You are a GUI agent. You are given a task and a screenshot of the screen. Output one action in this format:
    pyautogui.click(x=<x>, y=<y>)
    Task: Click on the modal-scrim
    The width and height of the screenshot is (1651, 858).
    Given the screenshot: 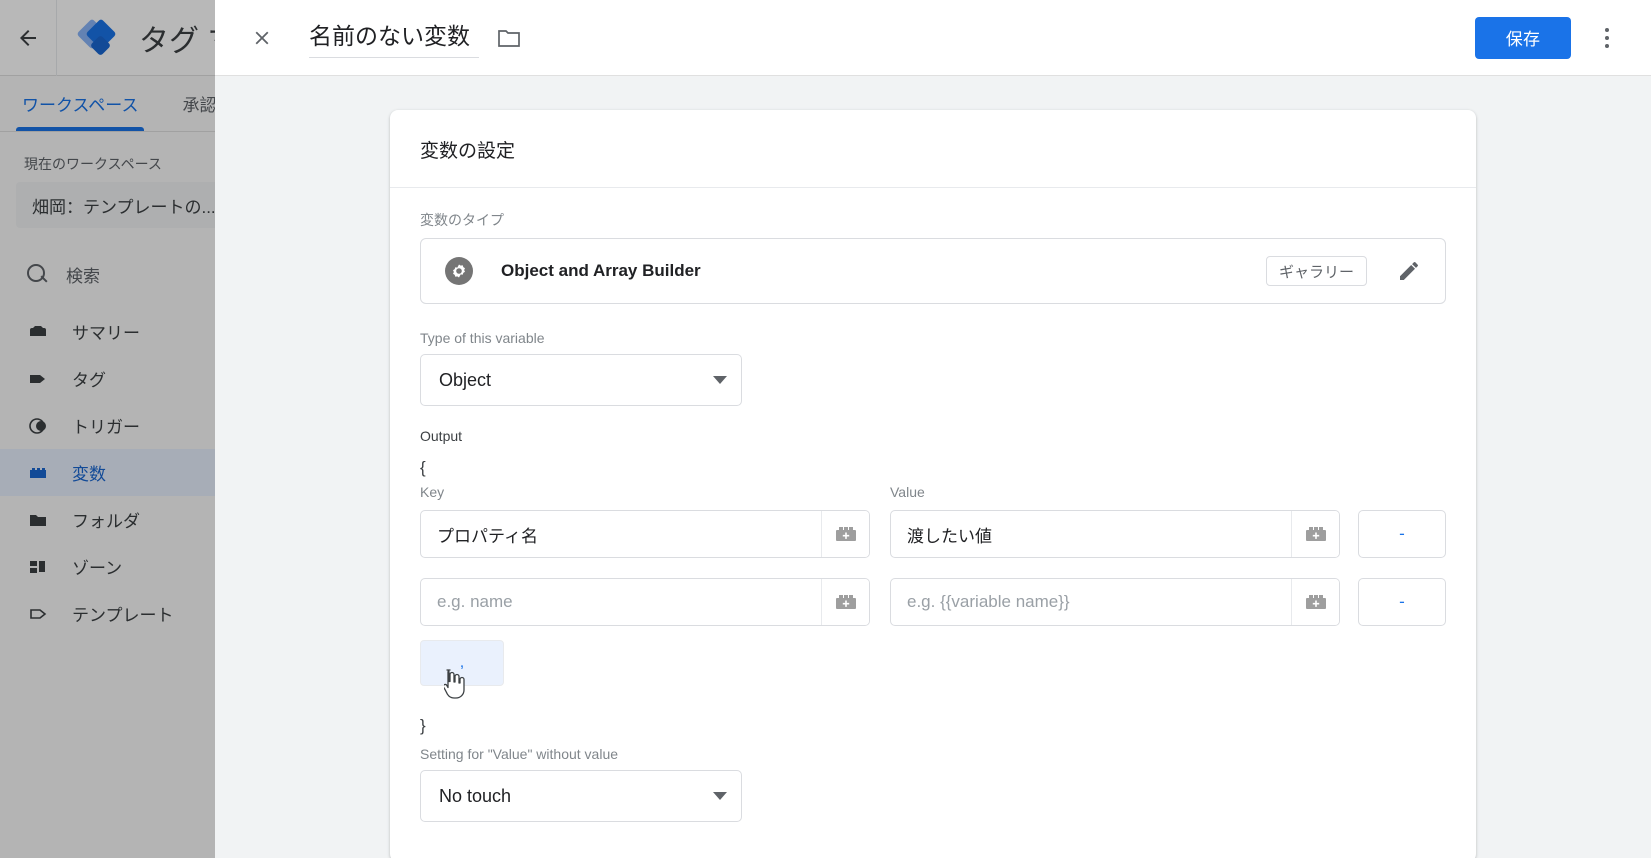 What is the action you would take?
    pyautogui.click(x=107, y=429)
    